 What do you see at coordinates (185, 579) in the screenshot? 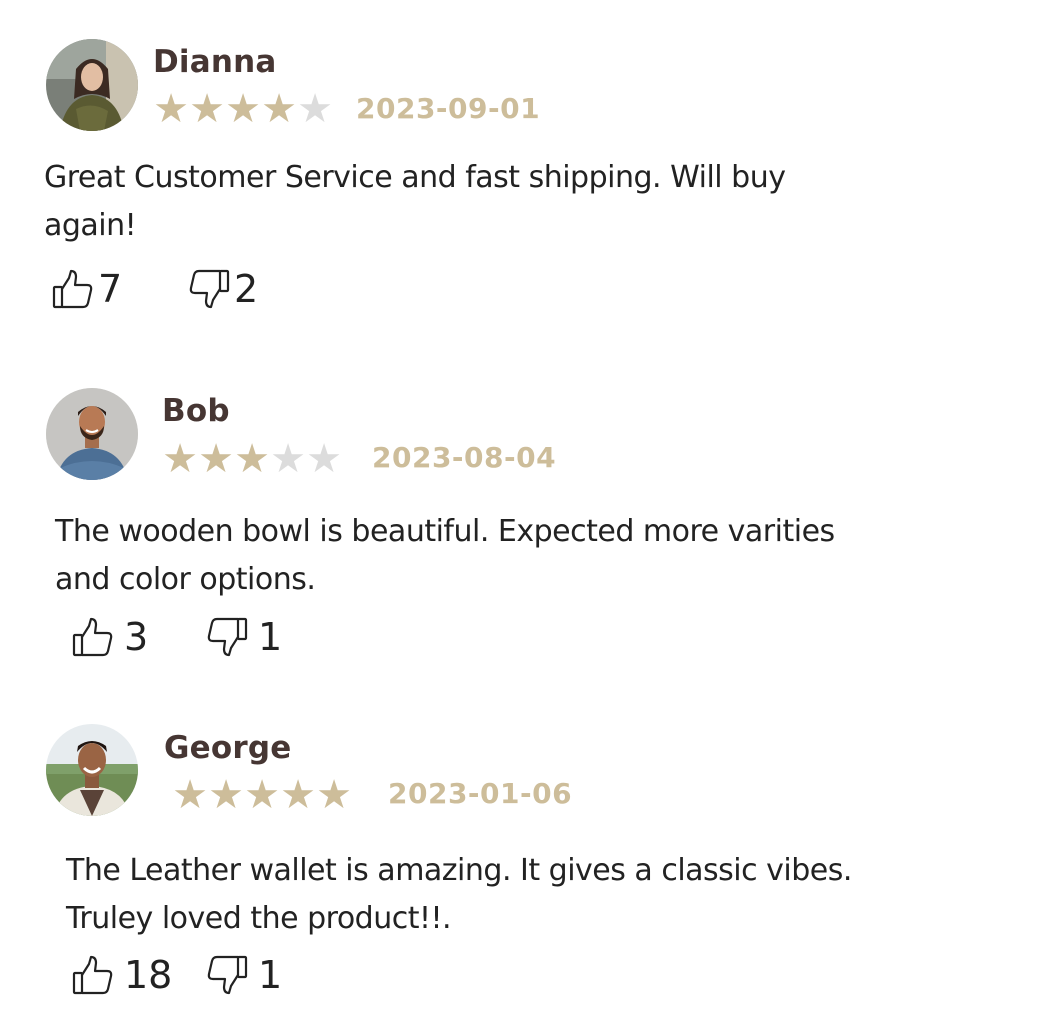
I see `review-text-line: and color options.` at bounding box center [185, 579].